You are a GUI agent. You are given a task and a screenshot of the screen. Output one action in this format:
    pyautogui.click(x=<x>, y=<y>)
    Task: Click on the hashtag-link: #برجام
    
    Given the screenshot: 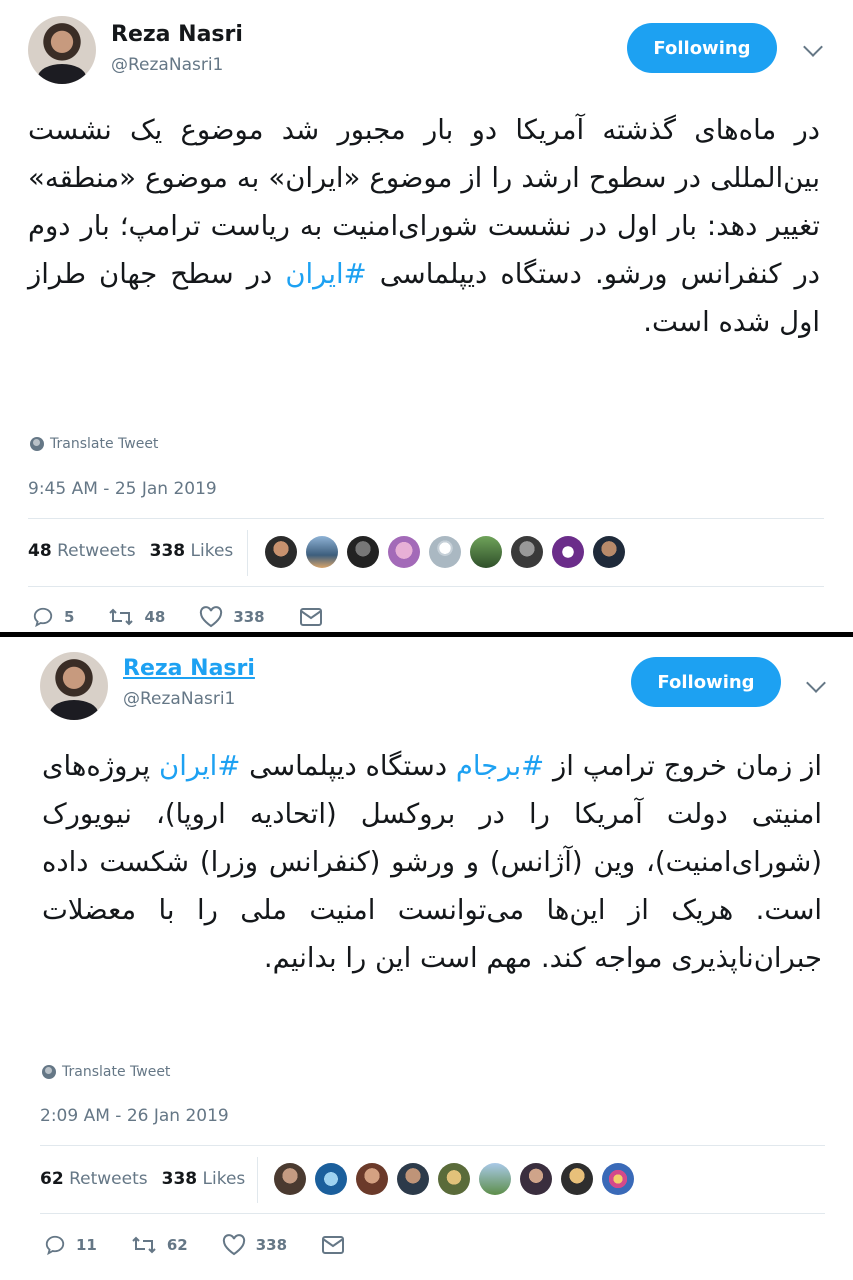 What is the action you would take?
    pyautogui.click(x=500, y=766)
    